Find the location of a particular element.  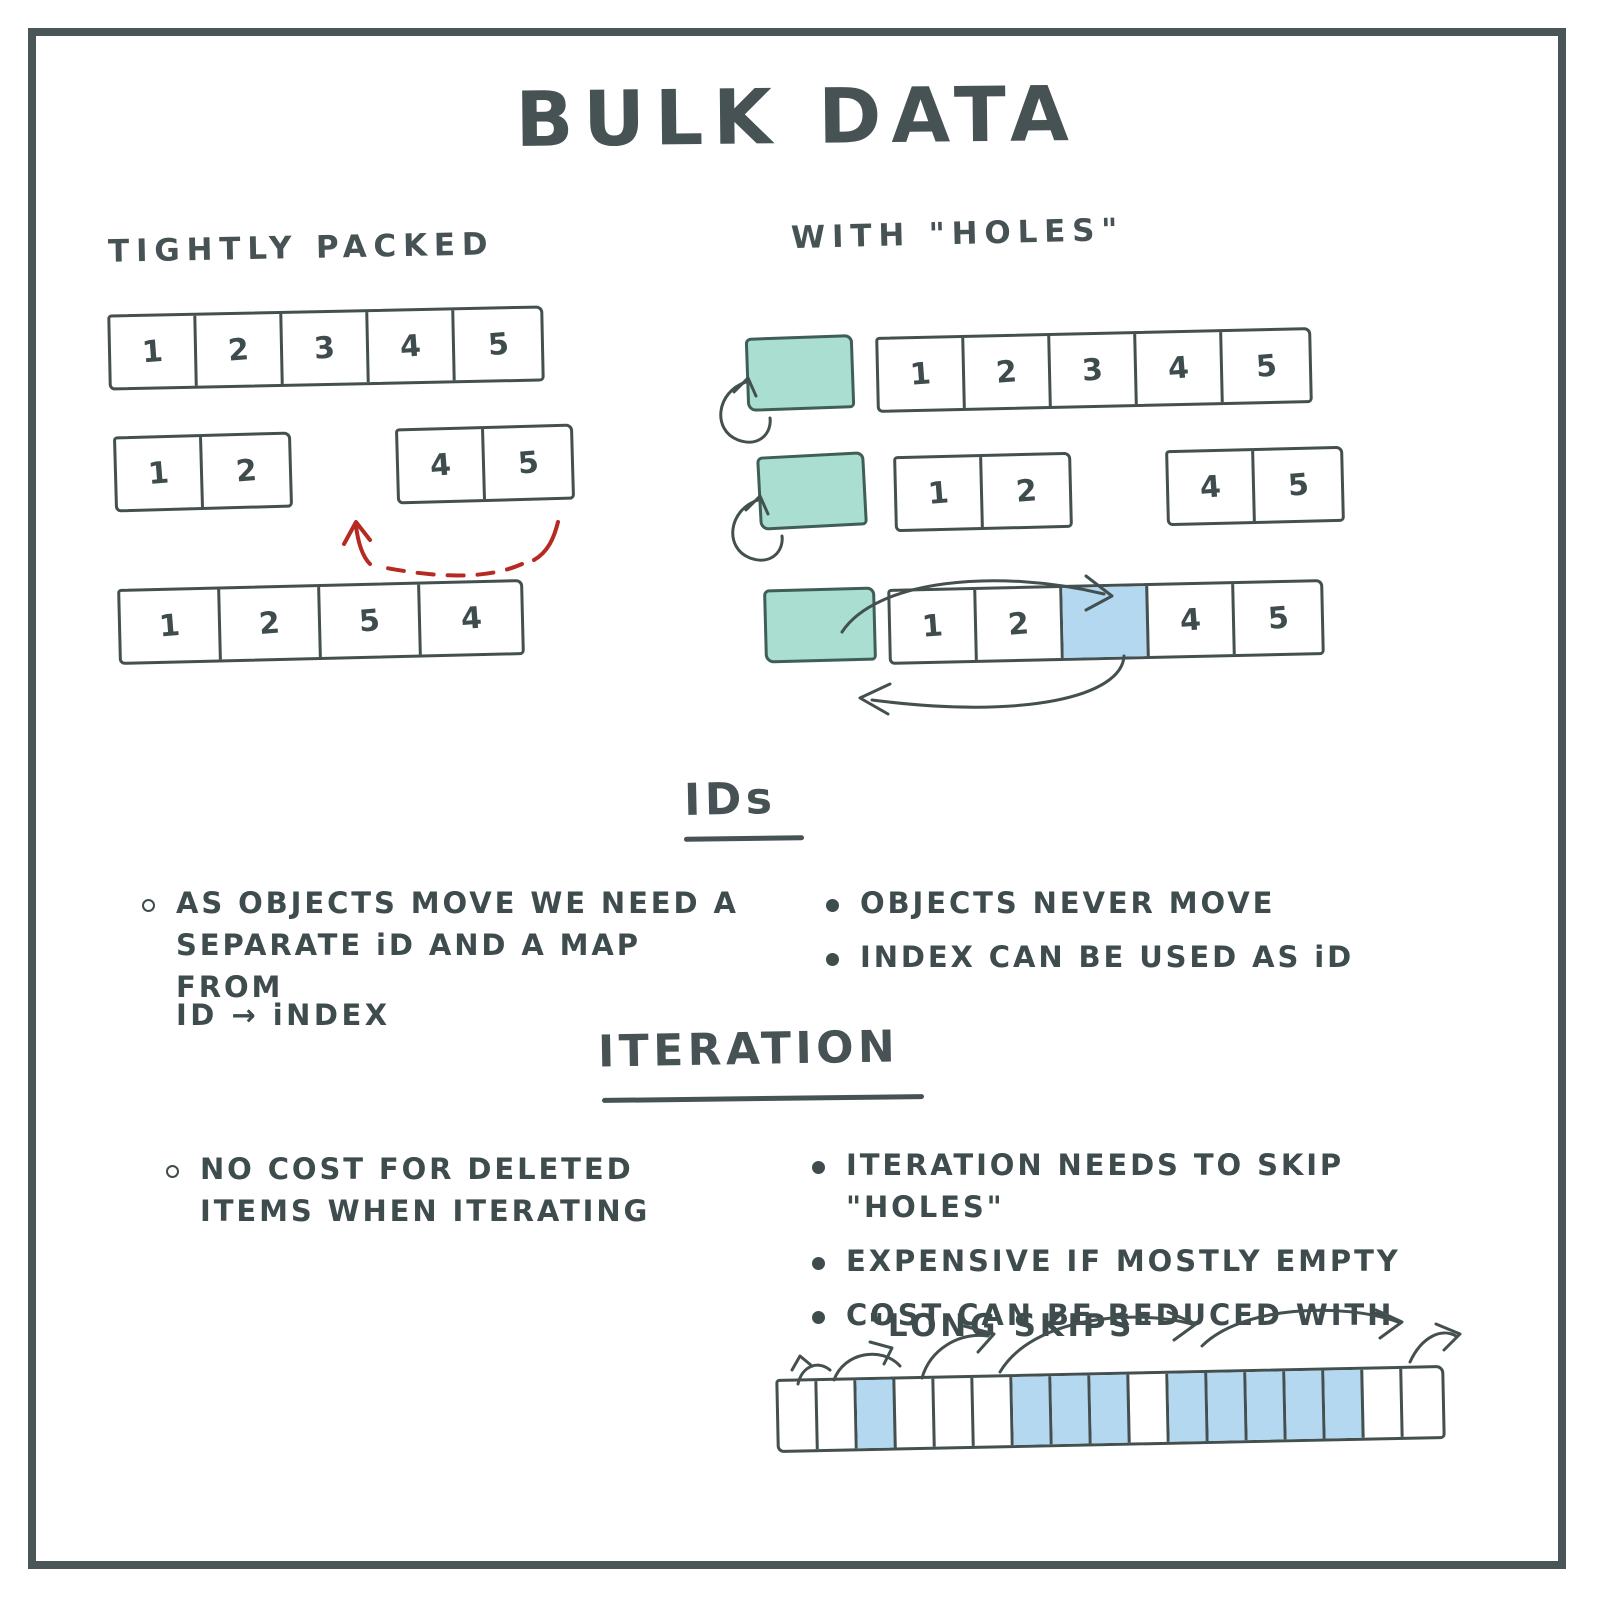

long-skips-label: "LONG SKIPS" is located at coordinates (1012, 1326).